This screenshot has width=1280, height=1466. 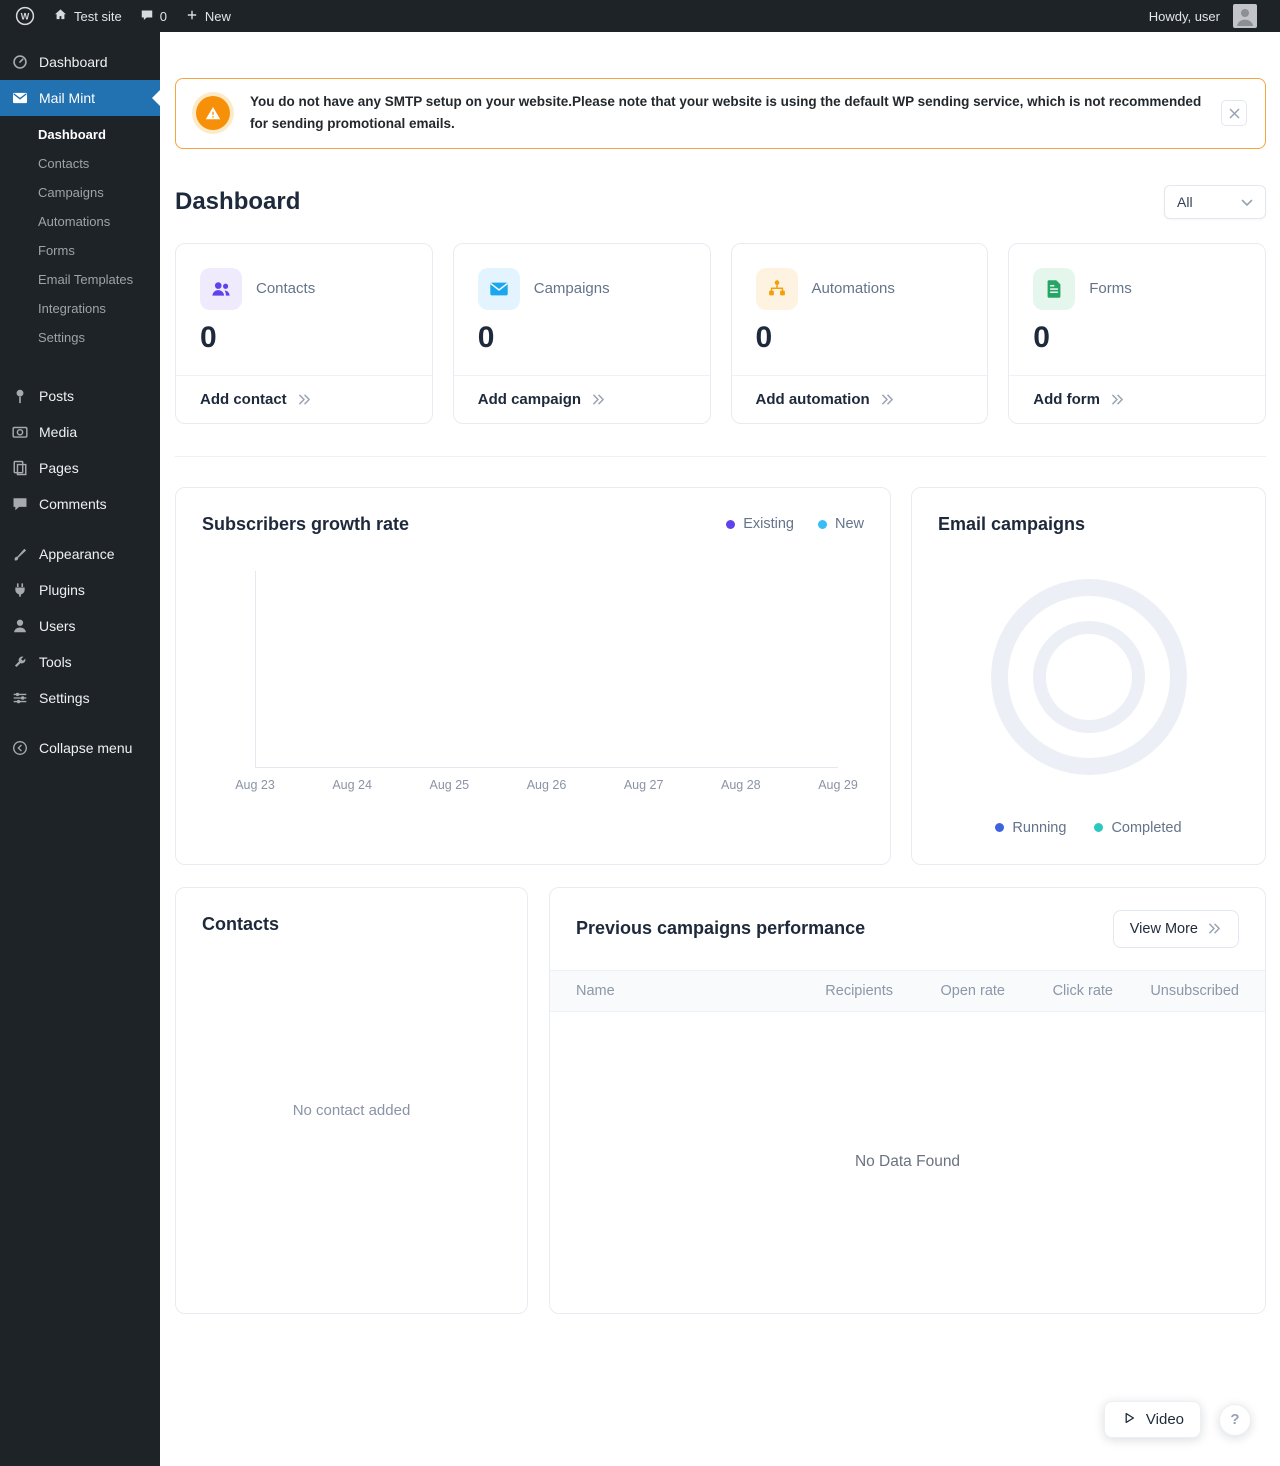 I want to click on comments-icon, so click(x=20, y=504).